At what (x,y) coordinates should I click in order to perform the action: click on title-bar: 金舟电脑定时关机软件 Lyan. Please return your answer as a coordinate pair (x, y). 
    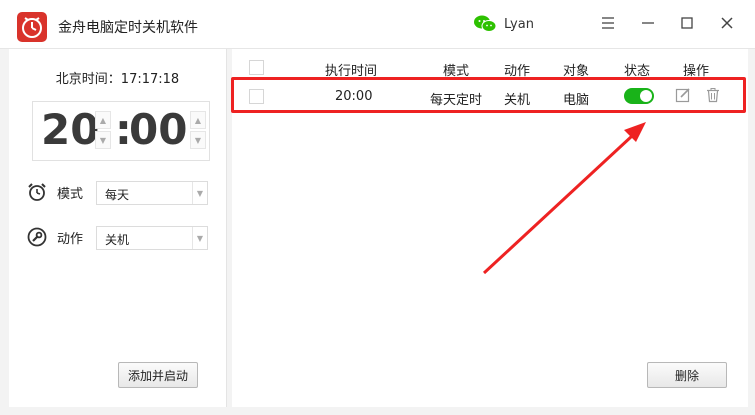
    Looking at the image, I should click on (377, 24).